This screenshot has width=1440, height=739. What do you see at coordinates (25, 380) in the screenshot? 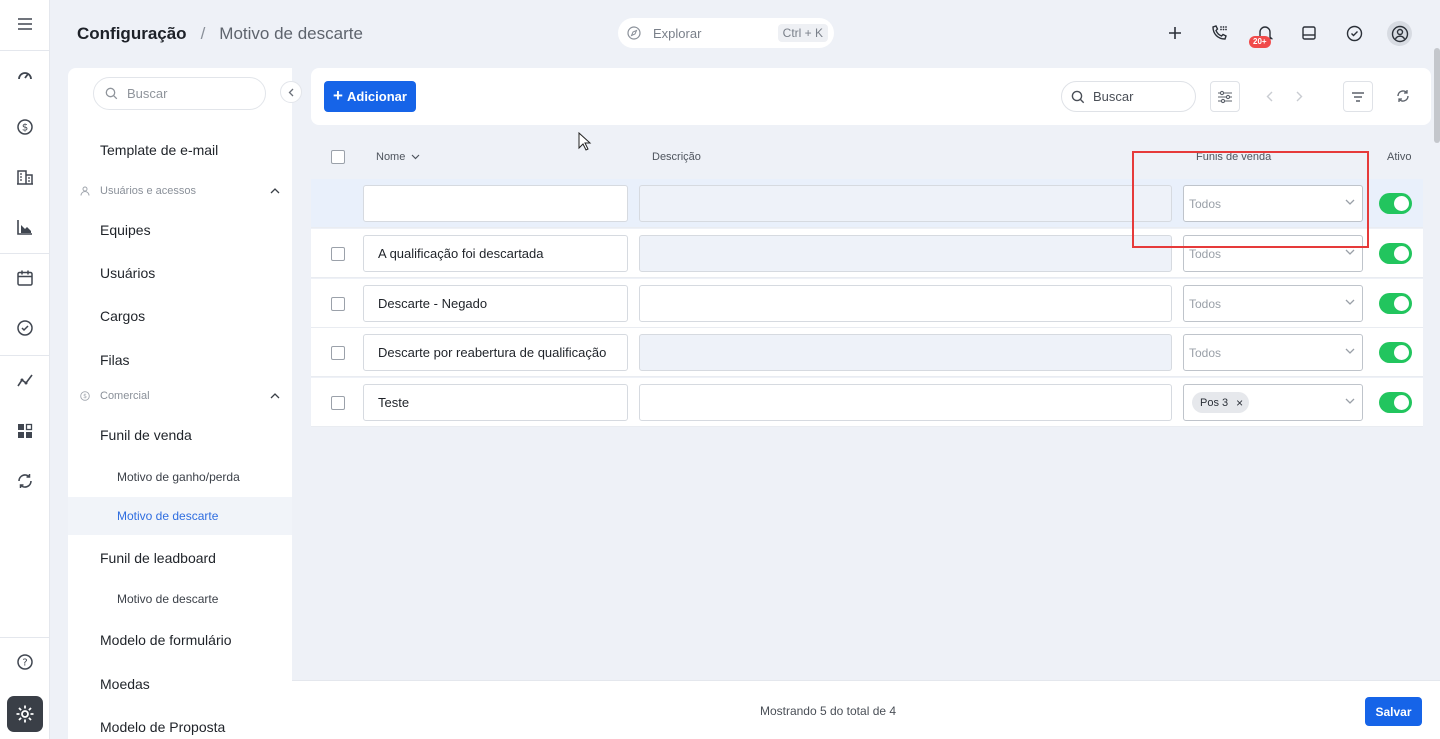
I see `trend-icon` at bounding box center [25, 380].